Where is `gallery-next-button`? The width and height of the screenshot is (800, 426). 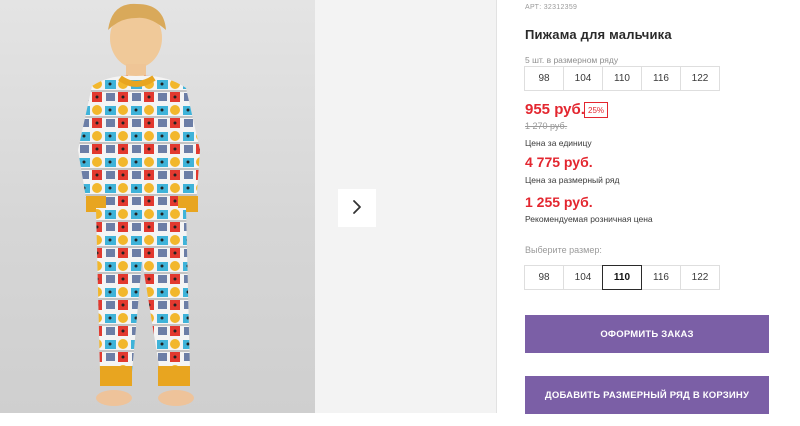 gallery-next-button is located at coordinates (357, 208).